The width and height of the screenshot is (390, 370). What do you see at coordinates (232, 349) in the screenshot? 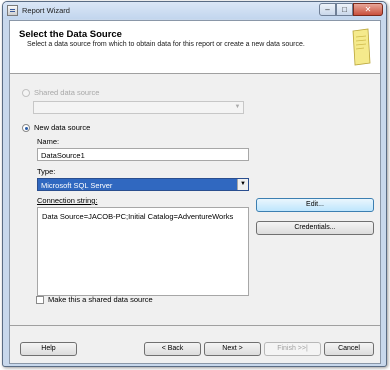
I see `next-button: Next >` at bounding box center [232, 349].